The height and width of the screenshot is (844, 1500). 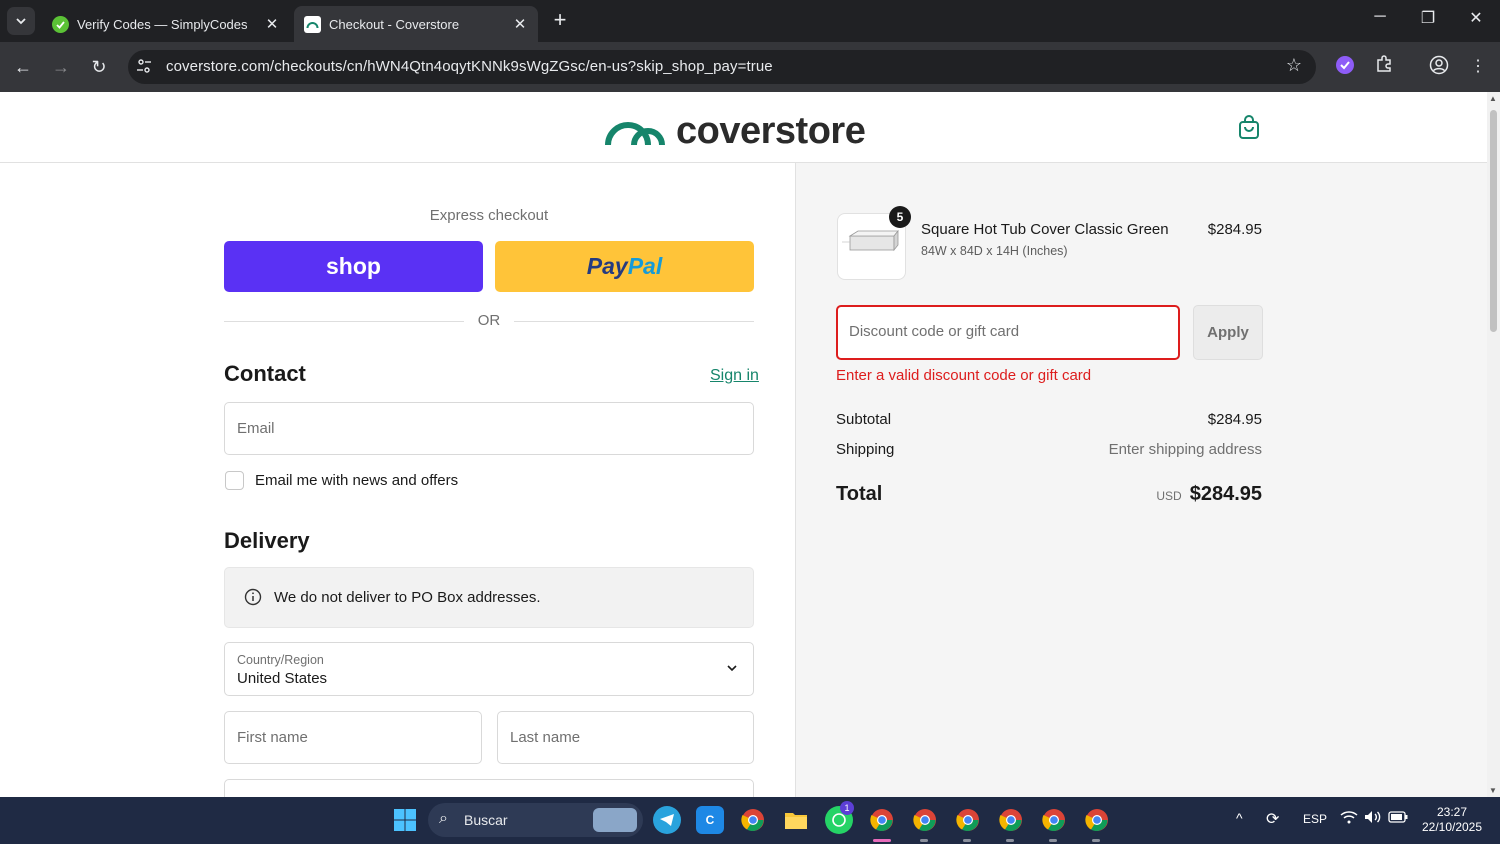 I want to click on tab-title: Checkout - Coverstore, so click(x=394, y=24).